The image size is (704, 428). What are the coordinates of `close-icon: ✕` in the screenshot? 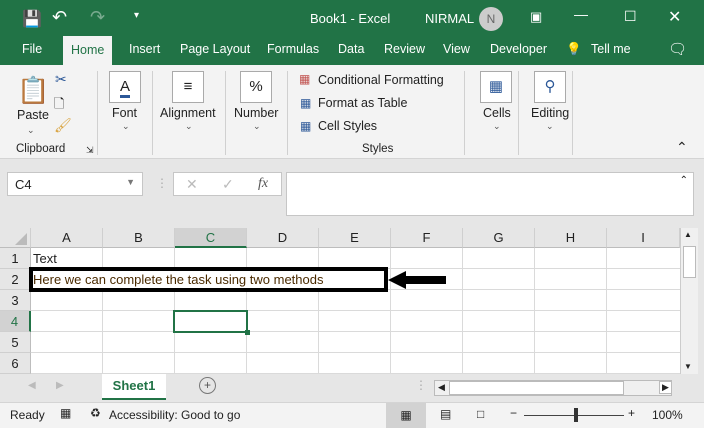 It's located at (674, 17).